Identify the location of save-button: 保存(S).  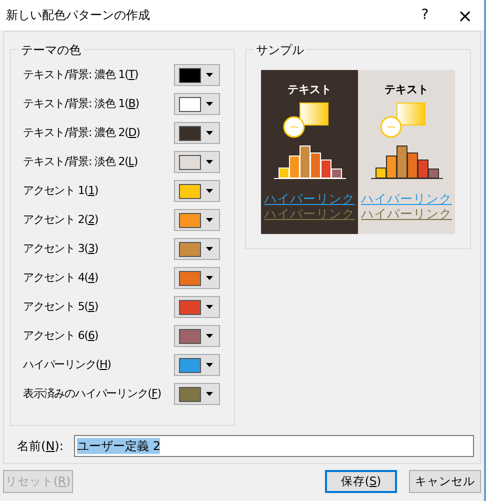
(361, 481).